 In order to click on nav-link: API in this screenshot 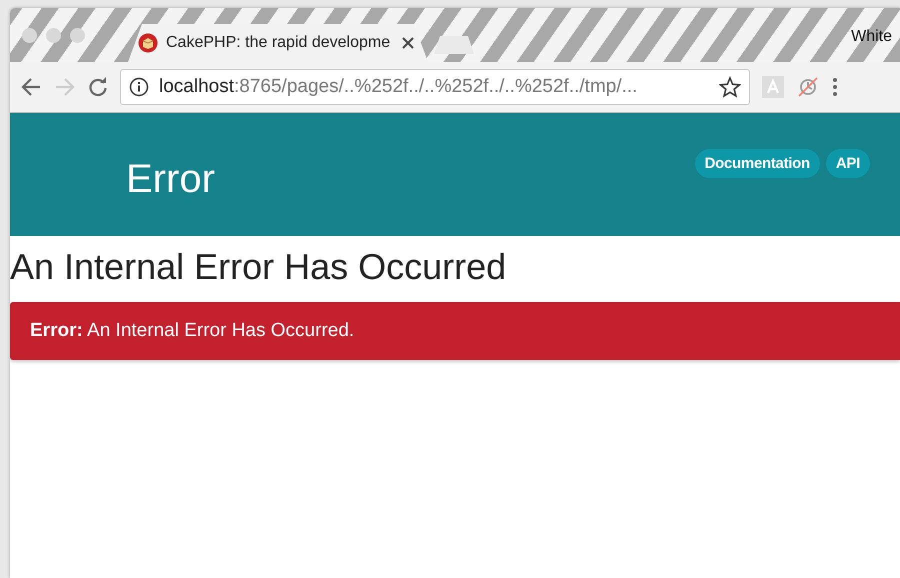, I will do `click(848, 163)`.